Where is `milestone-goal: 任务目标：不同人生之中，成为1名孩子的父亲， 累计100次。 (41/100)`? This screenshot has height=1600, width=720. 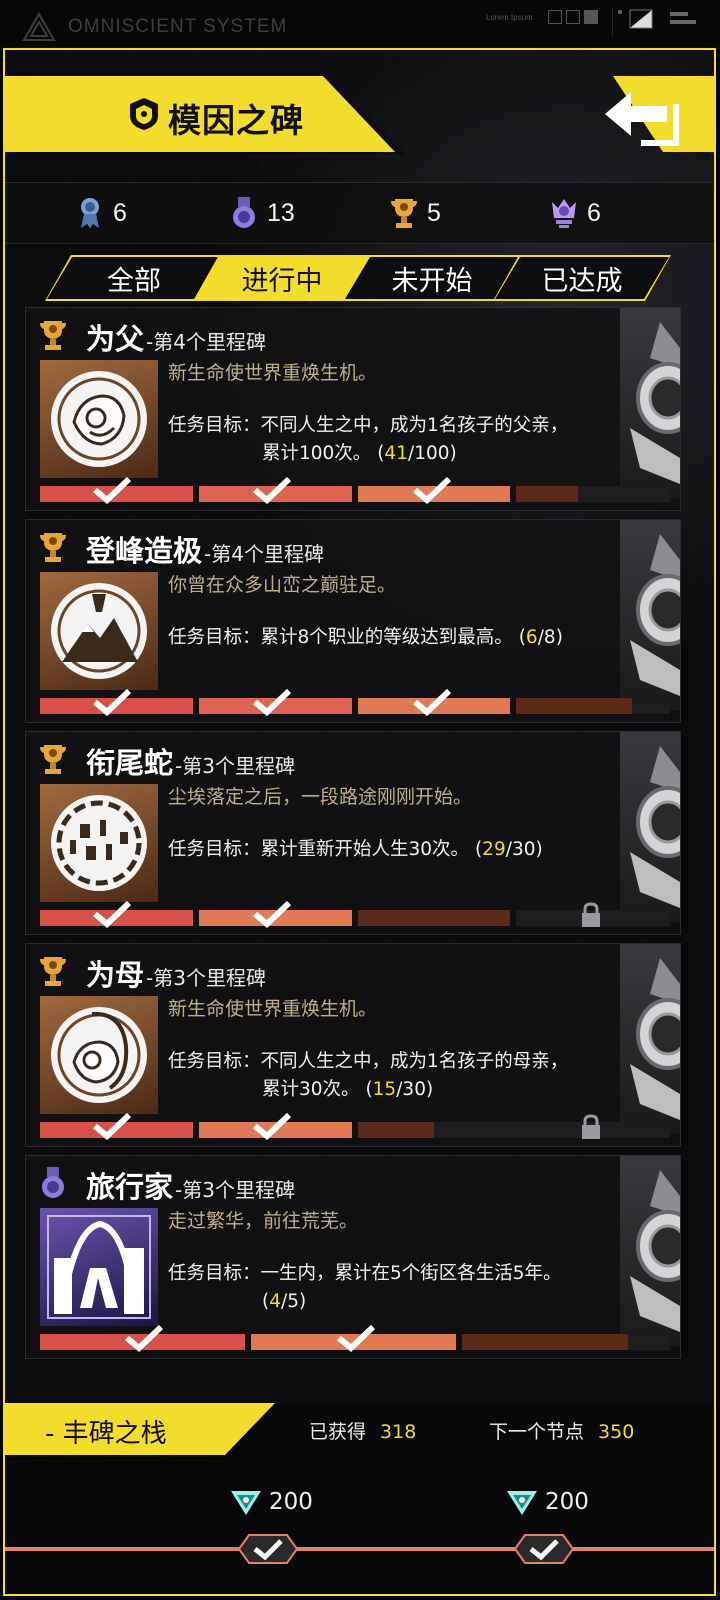
milestone-goal: 任务目标：不同人生之中，成为1名孩子的父亲， 累计100次。 (41/100) is located at coordinates (368, 439).